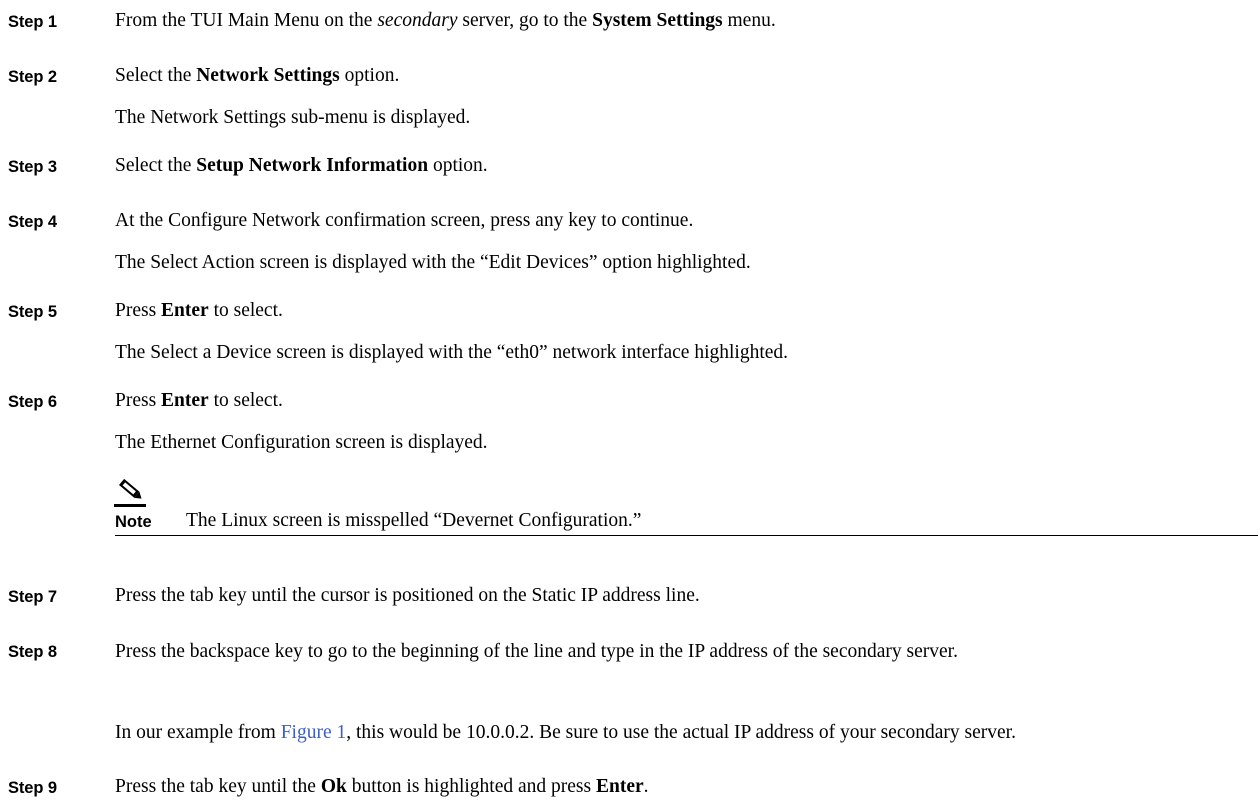  Describe the element at coordinates (686, 535) in the screenshot. I see `note-divider` at that location.